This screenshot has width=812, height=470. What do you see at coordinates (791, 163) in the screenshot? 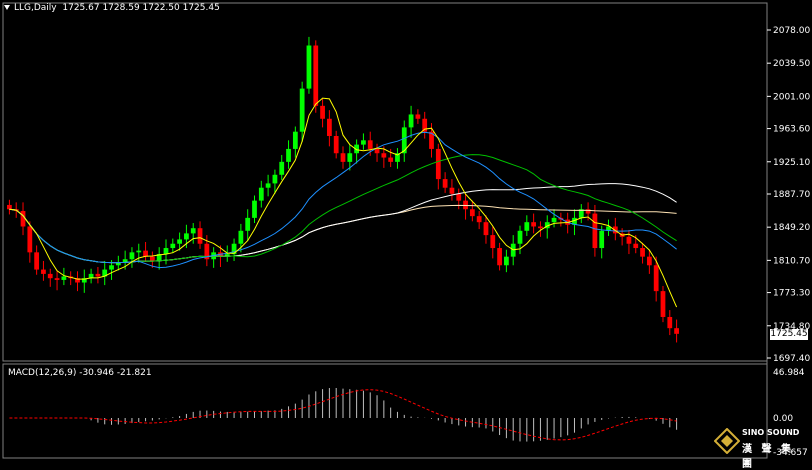
I see `price-tick-label: 1925.10` at bounding box center [791, 163].